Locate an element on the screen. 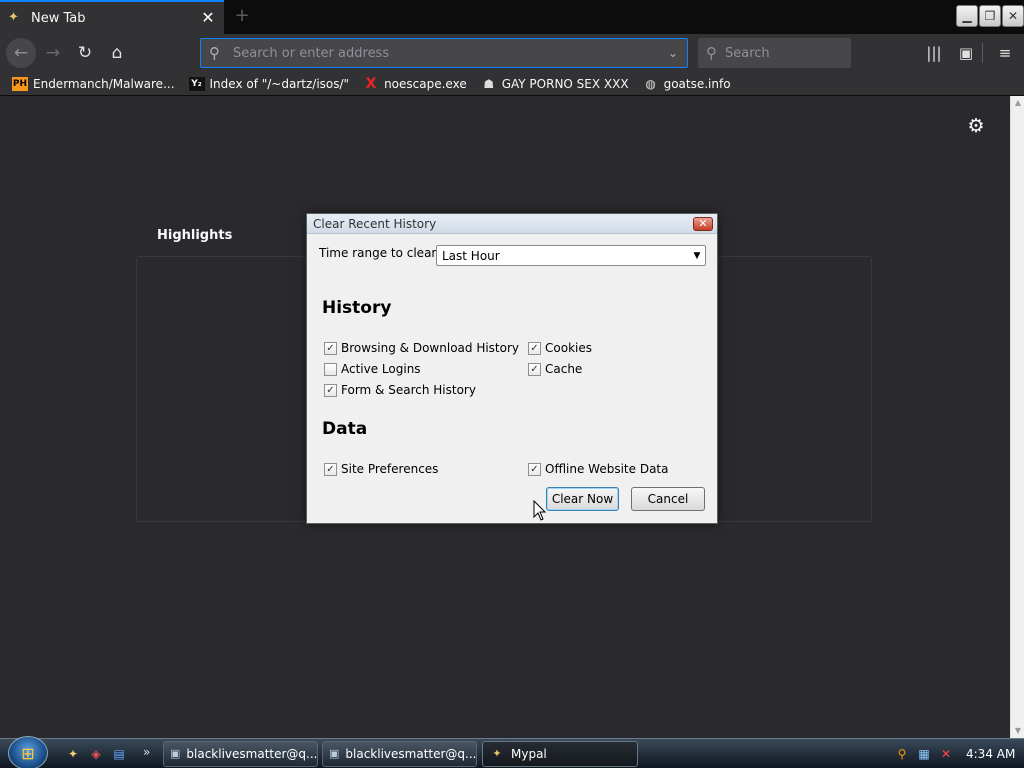 This screenshot has width=1024, height=768. bookmark-item: Y₂ Index of "/~dartz/isos/" is located at coordinates (269, 84).